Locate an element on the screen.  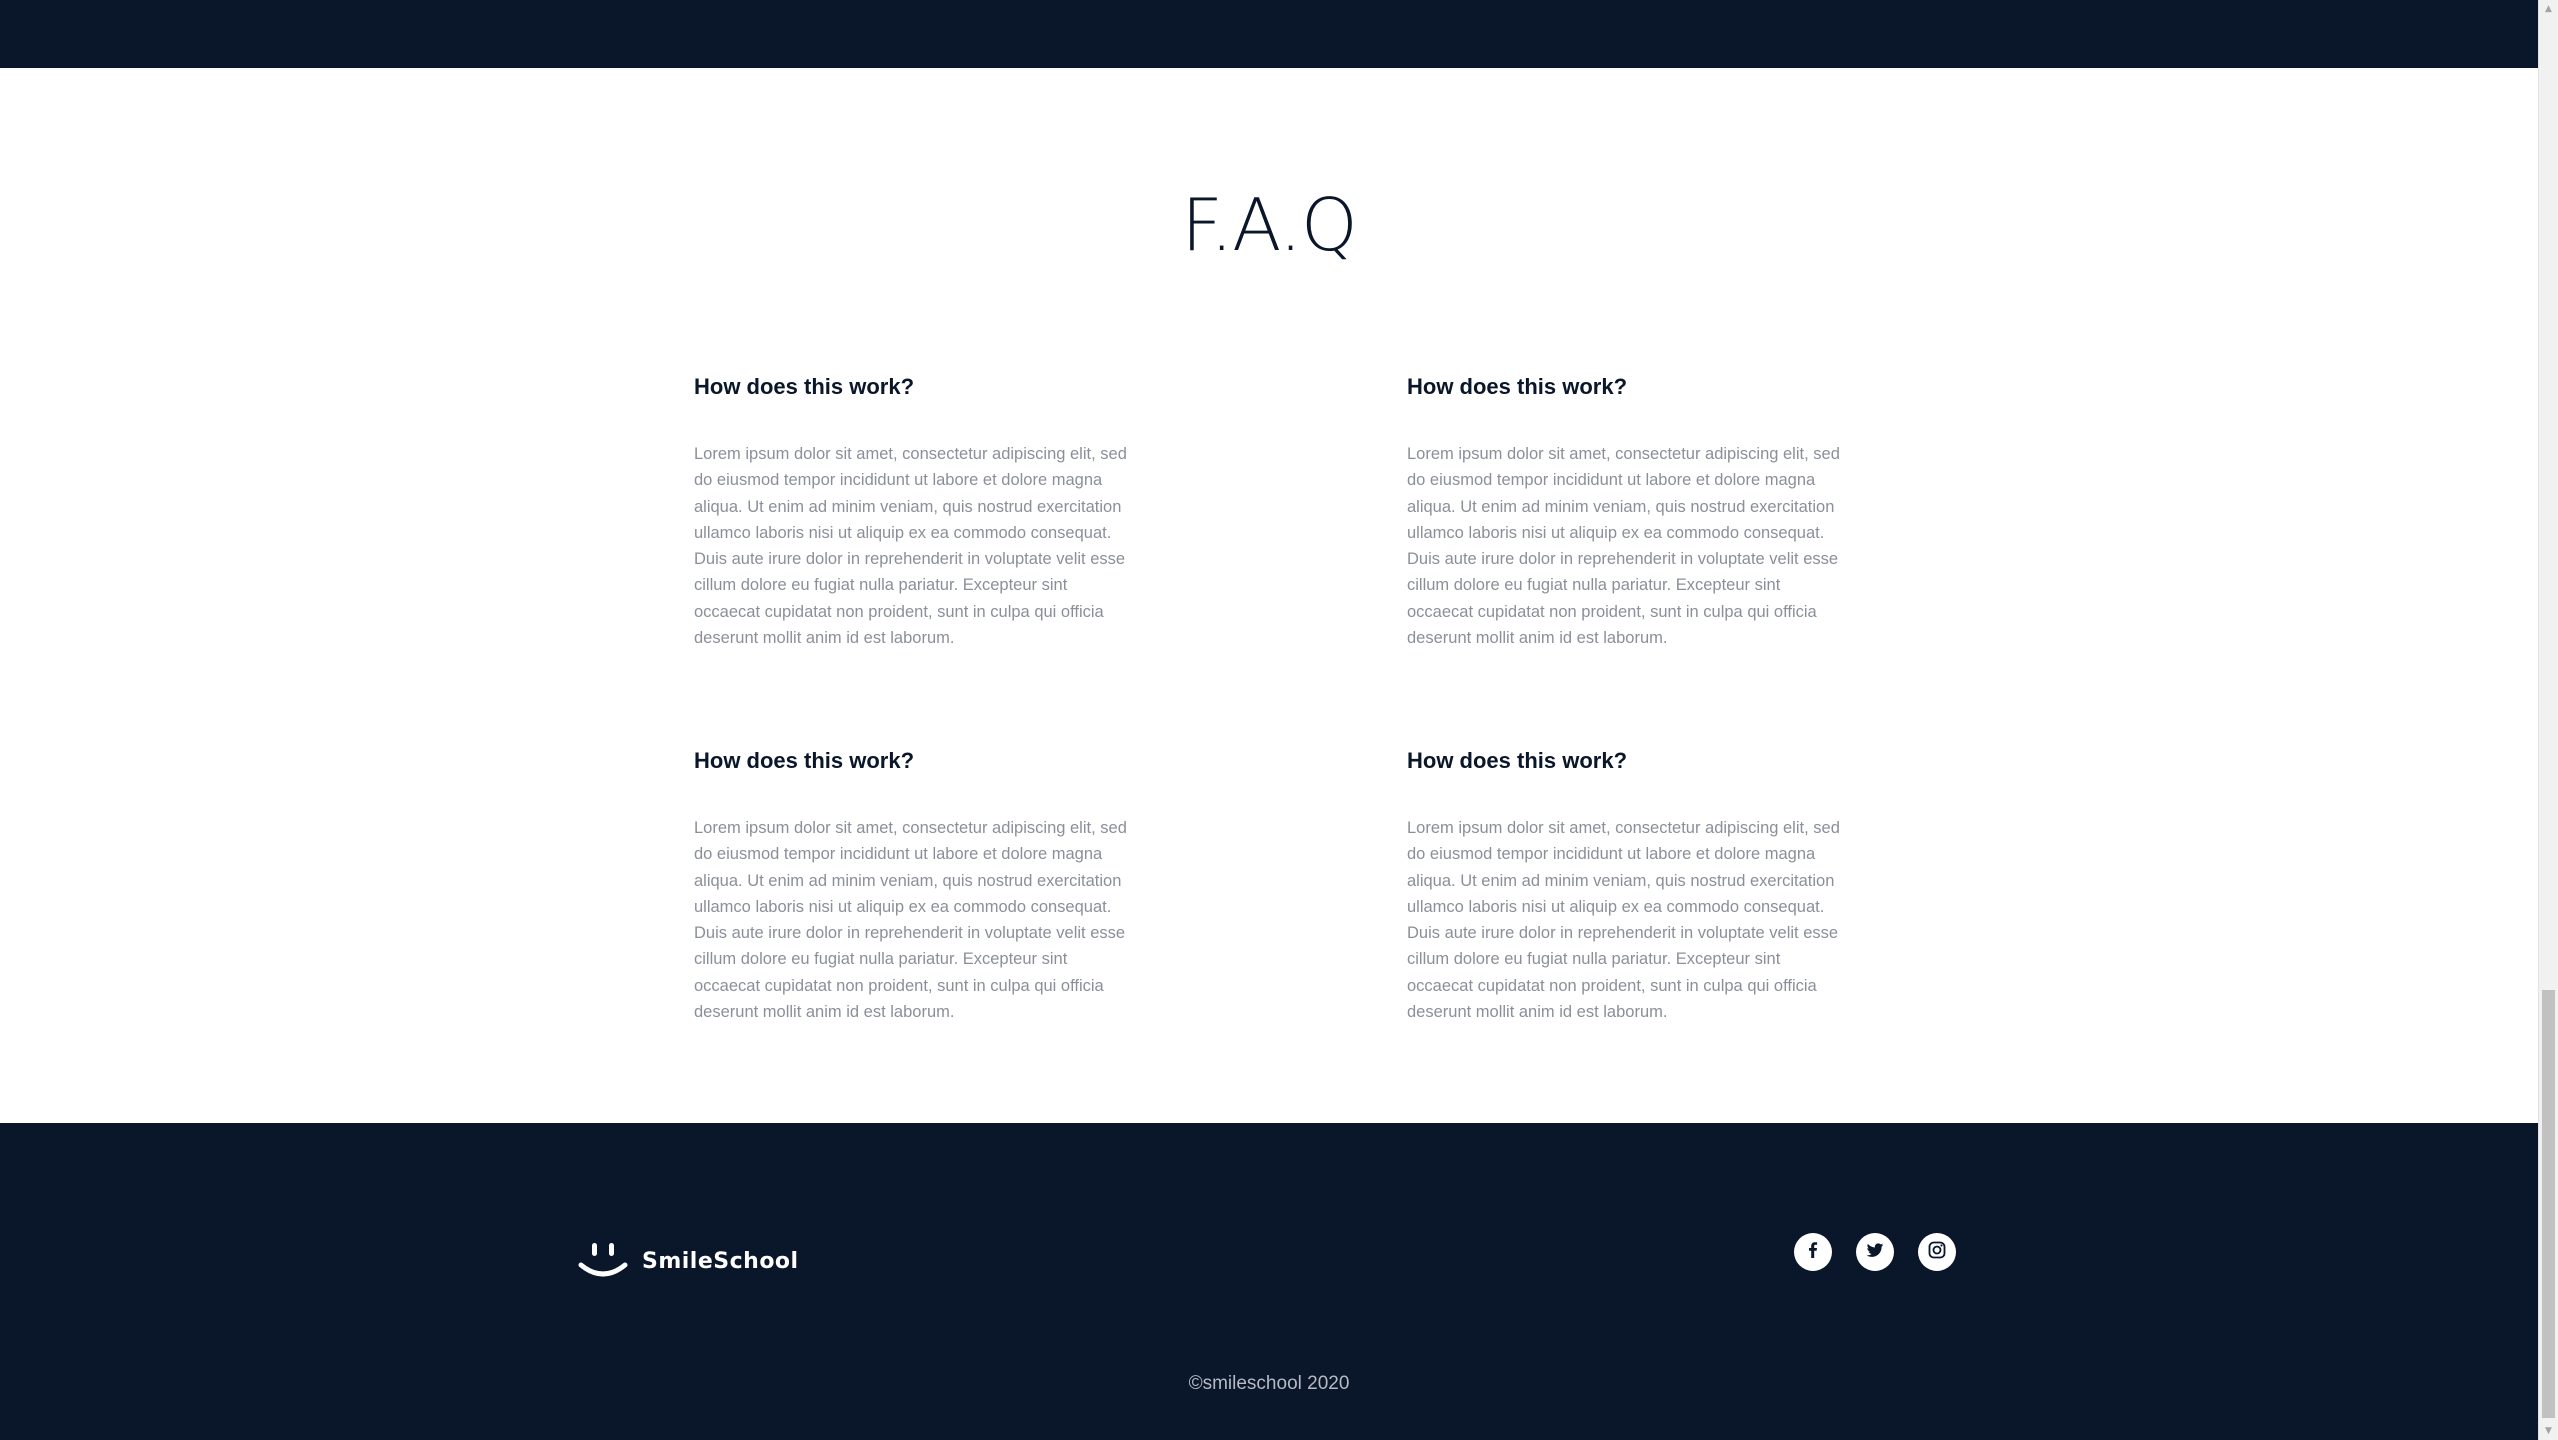
instagram-icon is located at coordinates (1937, 1252).